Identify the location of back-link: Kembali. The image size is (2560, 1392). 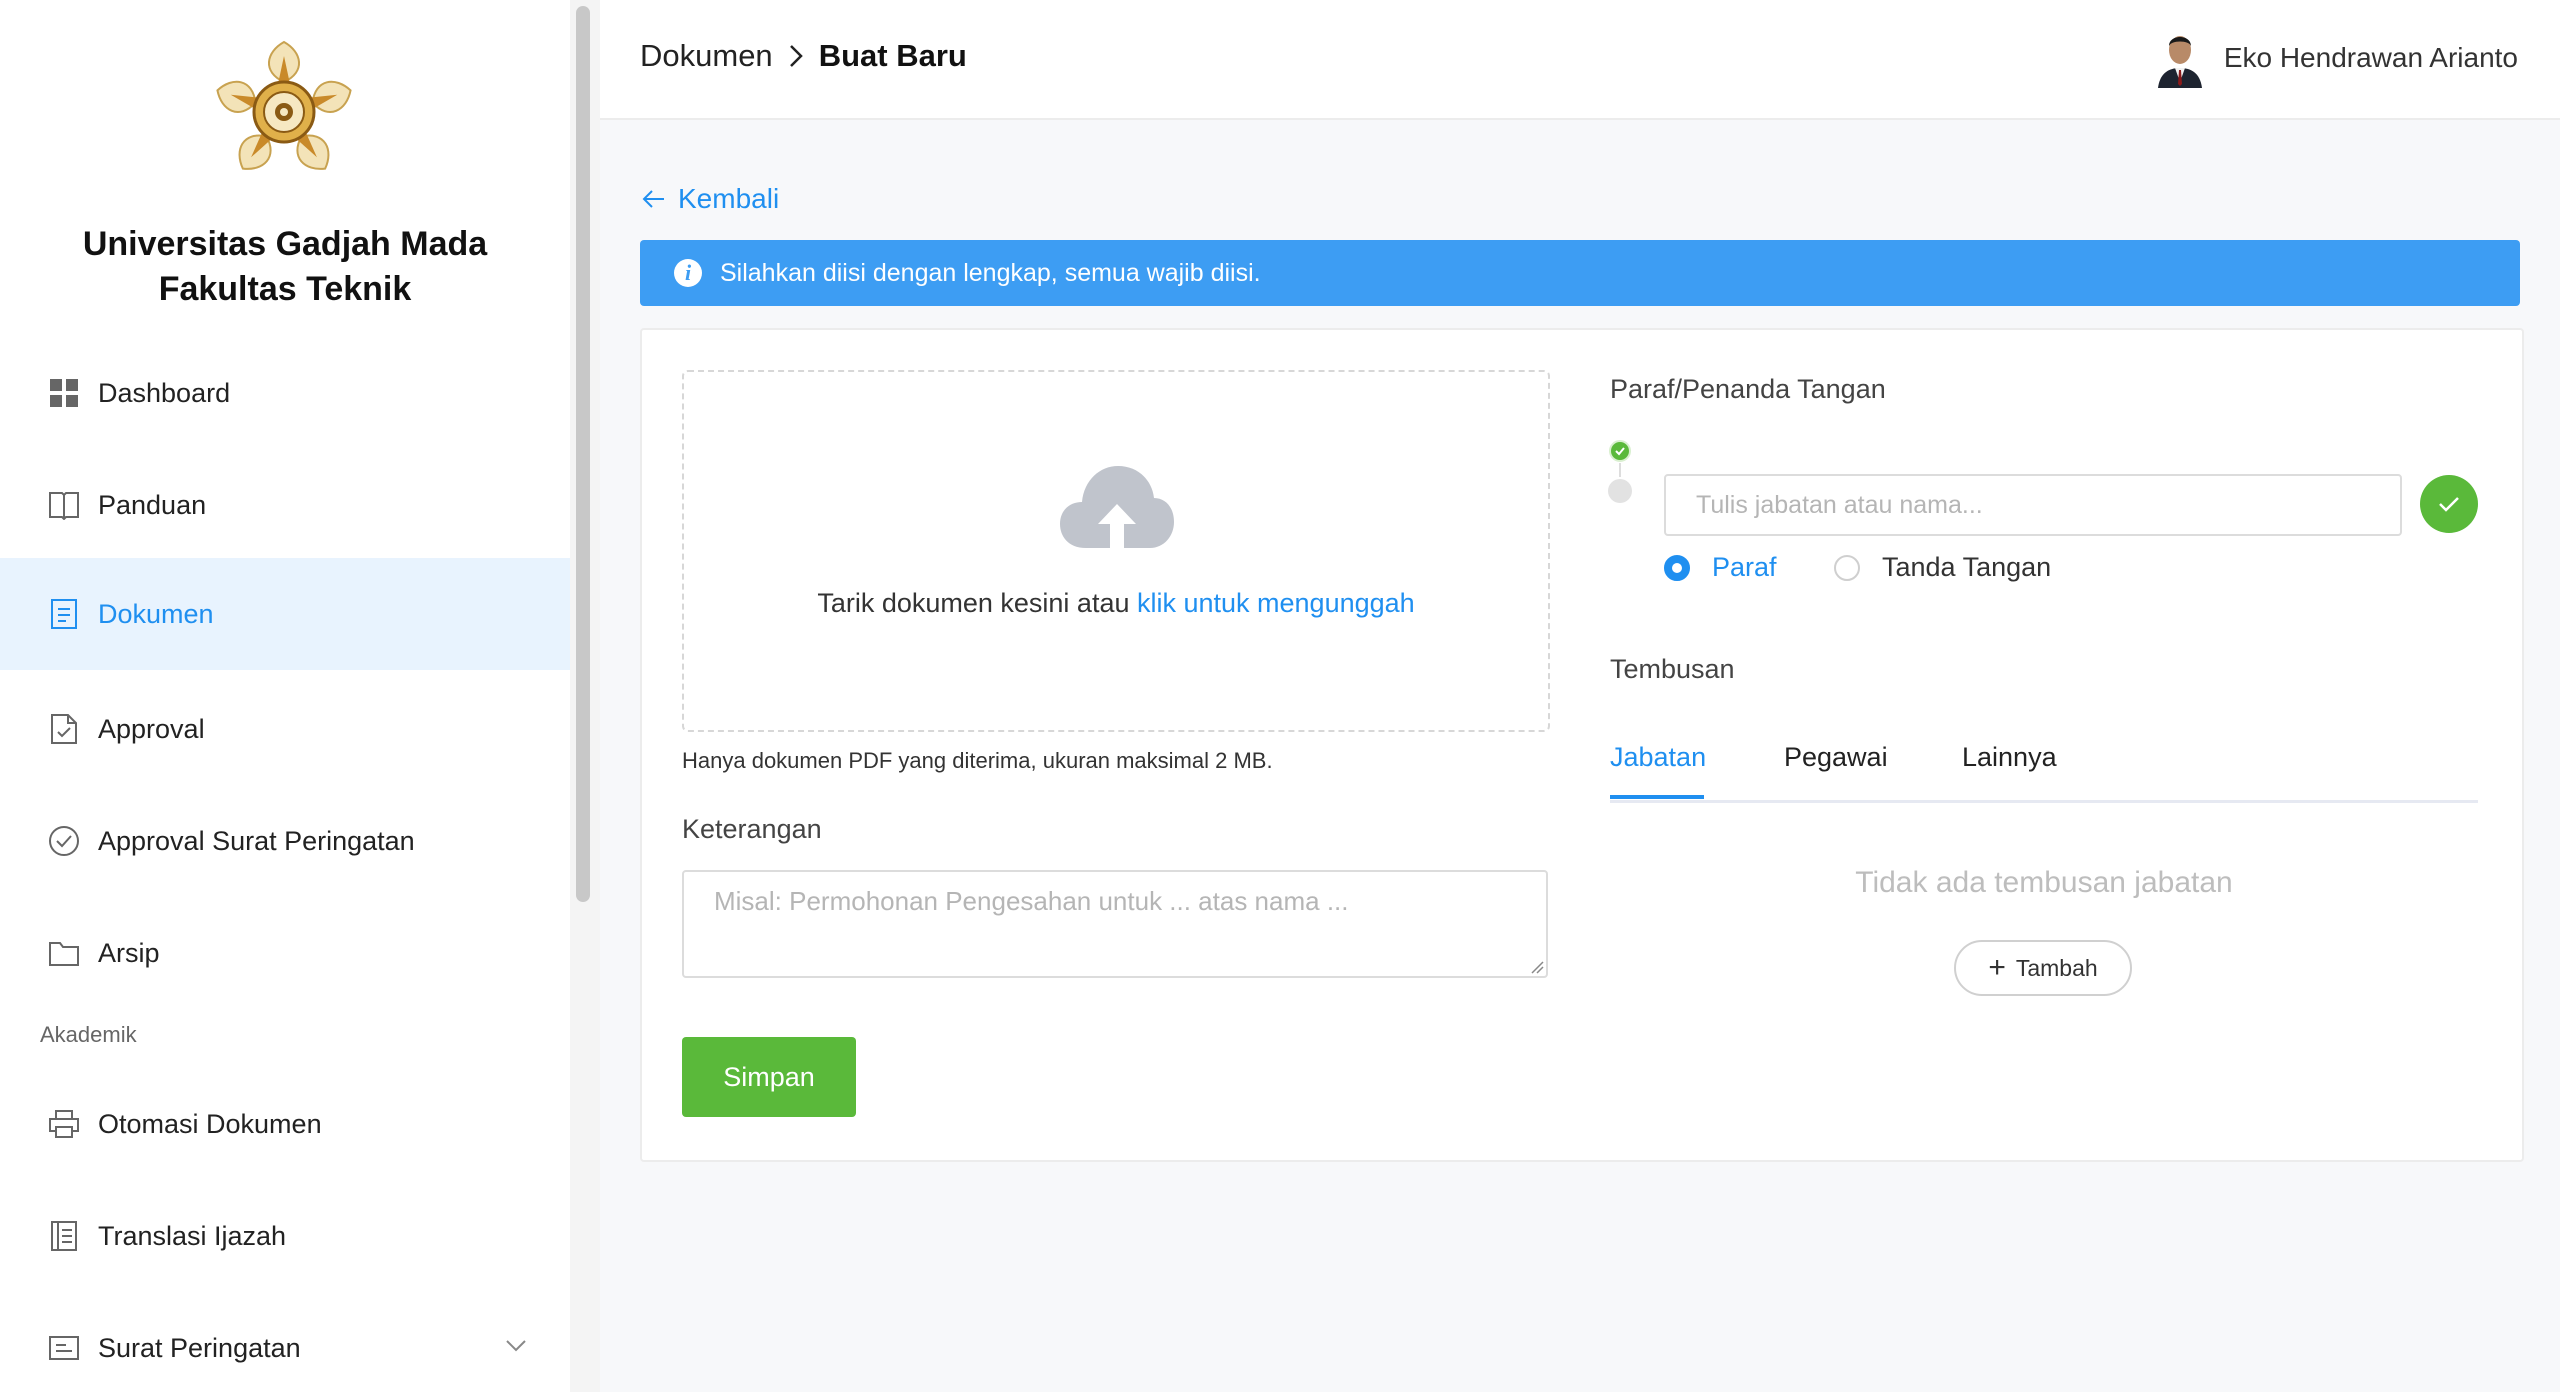
(710, 199).